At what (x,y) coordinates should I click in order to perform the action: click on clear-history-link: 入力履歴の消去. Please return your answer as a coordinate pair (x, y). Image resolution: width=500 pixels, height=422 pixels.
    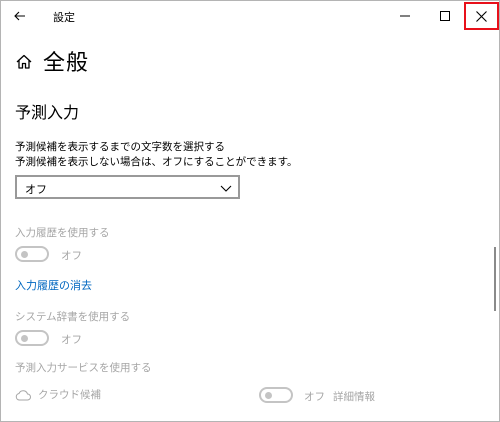
    Looking at the image, I should click on (53, 285).